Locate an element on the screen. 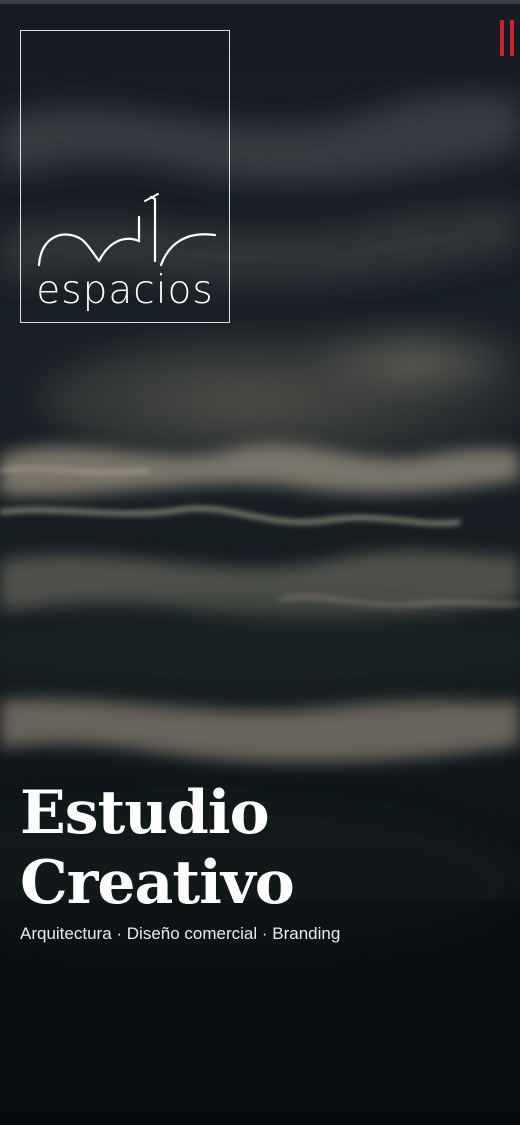 The height and width of the screenshot is (1125, 520). hero-title-line1: Estudio is located at coordinates (145, 813).